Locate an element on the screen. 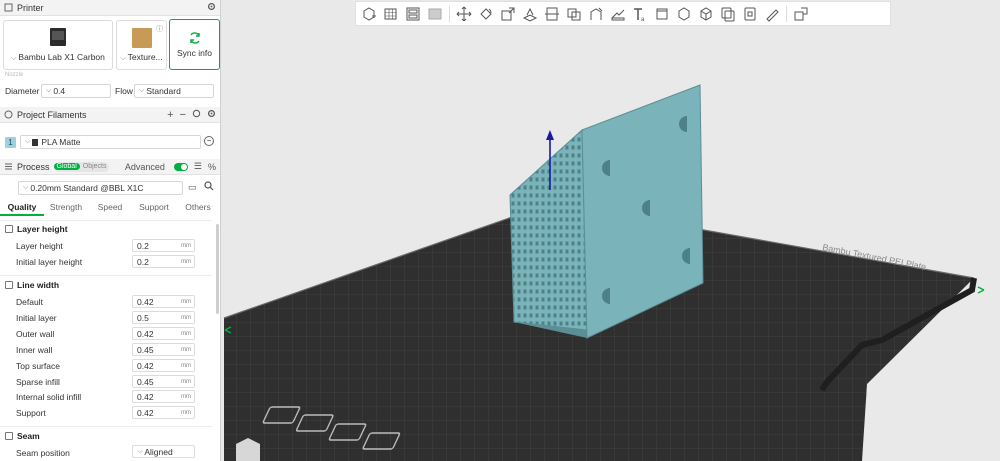 The width and height of the screenshot is (1000, 461). sync-icon is located at coordinates (194, 38).